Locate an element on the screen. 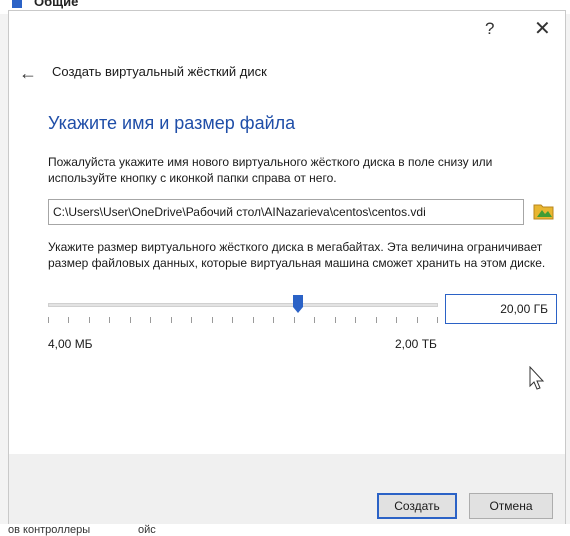 The height and width of the screenshot is (536, 570). background-bottom-label: ов контроллеры is located at coordinates (49, 530).